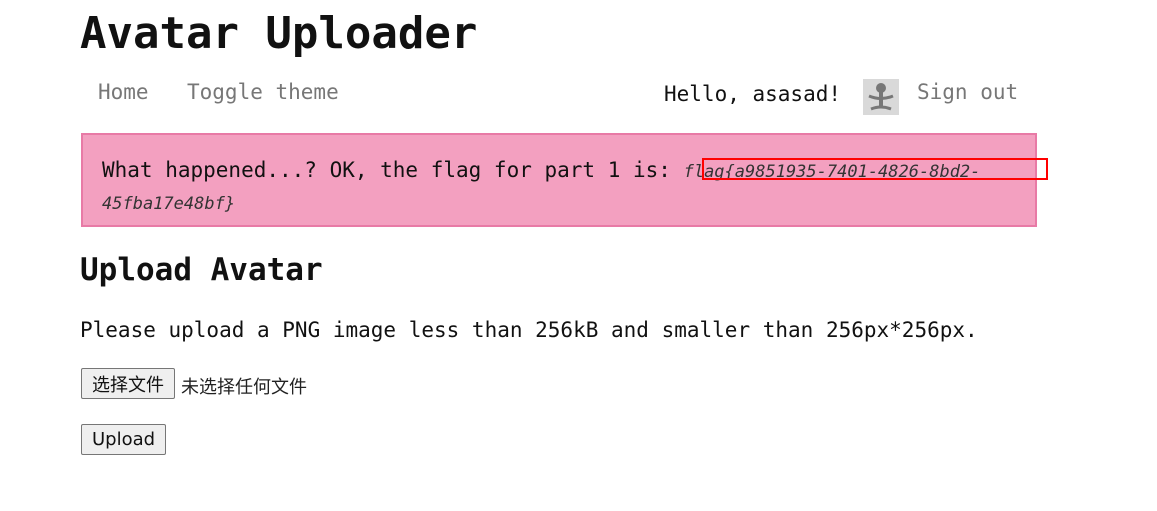 The width and height of the screenshot is (1157, 511). Describe the element at coordinates (124, 439) in the screenshot. I see `upload-button: Upload` at that location.